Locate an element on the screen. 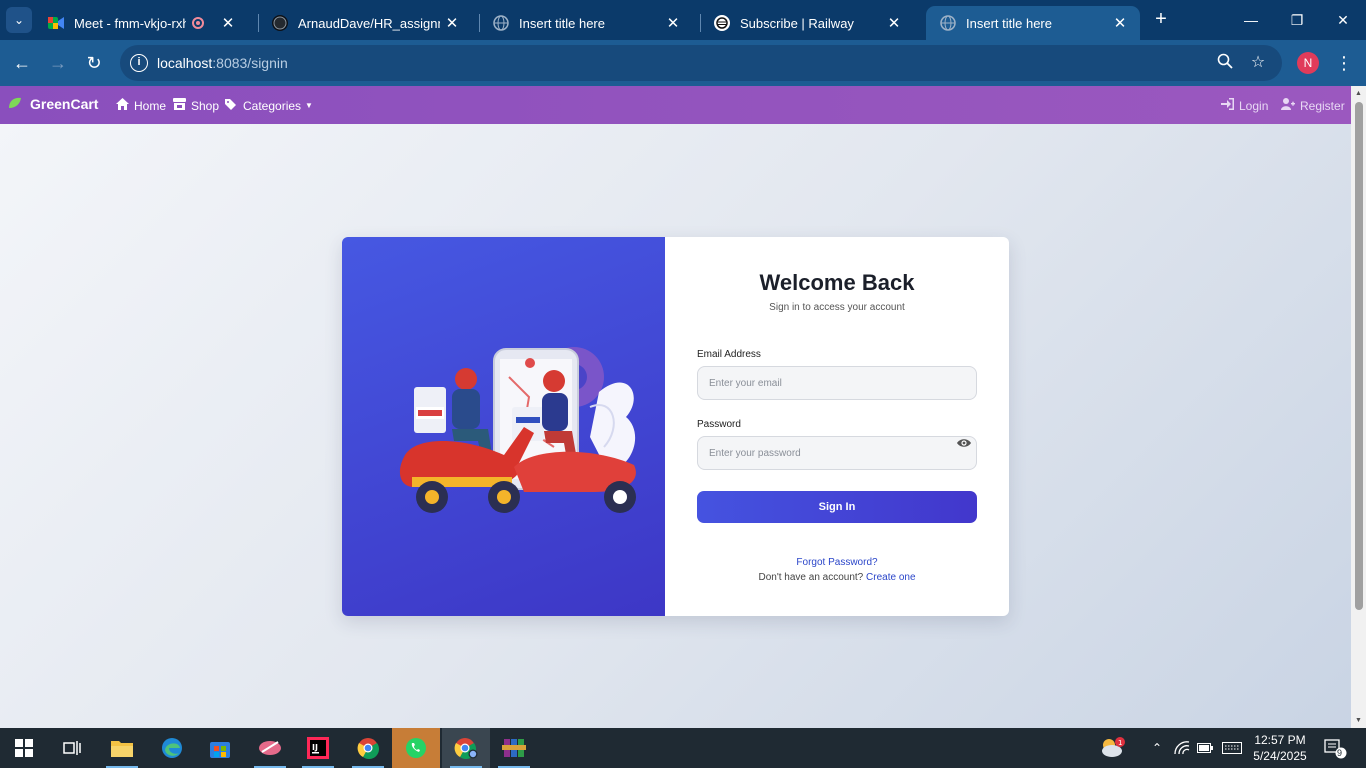  nav-login: Login is located at coordinates (1244, 105).